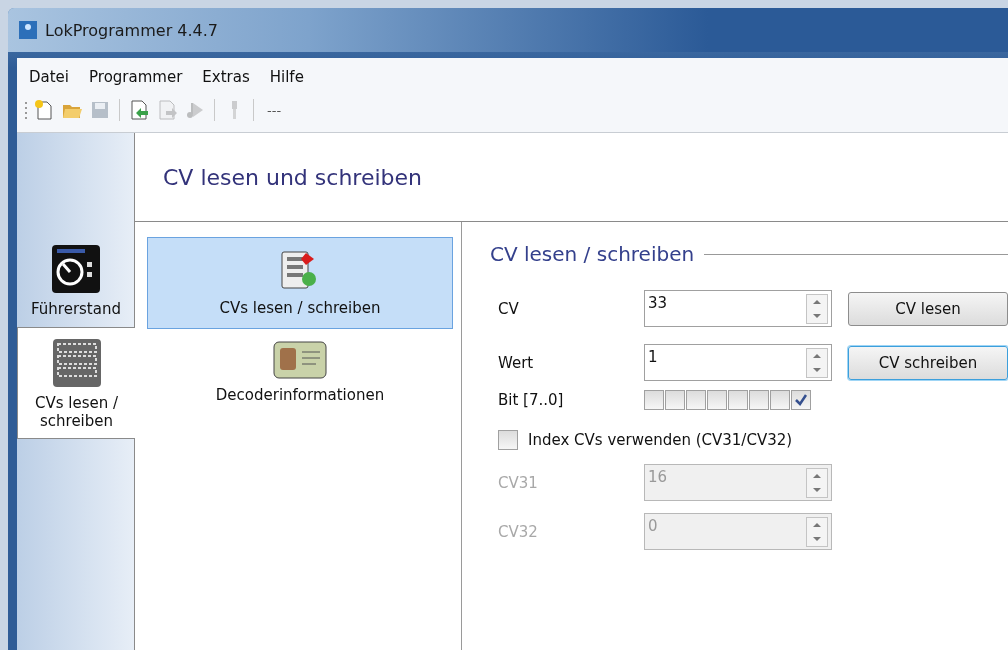 This screenshot has height=650, width=1008. Describe the element at coordinates (518, 531) in the screenshot. I see `field-label: CV32` at that location.